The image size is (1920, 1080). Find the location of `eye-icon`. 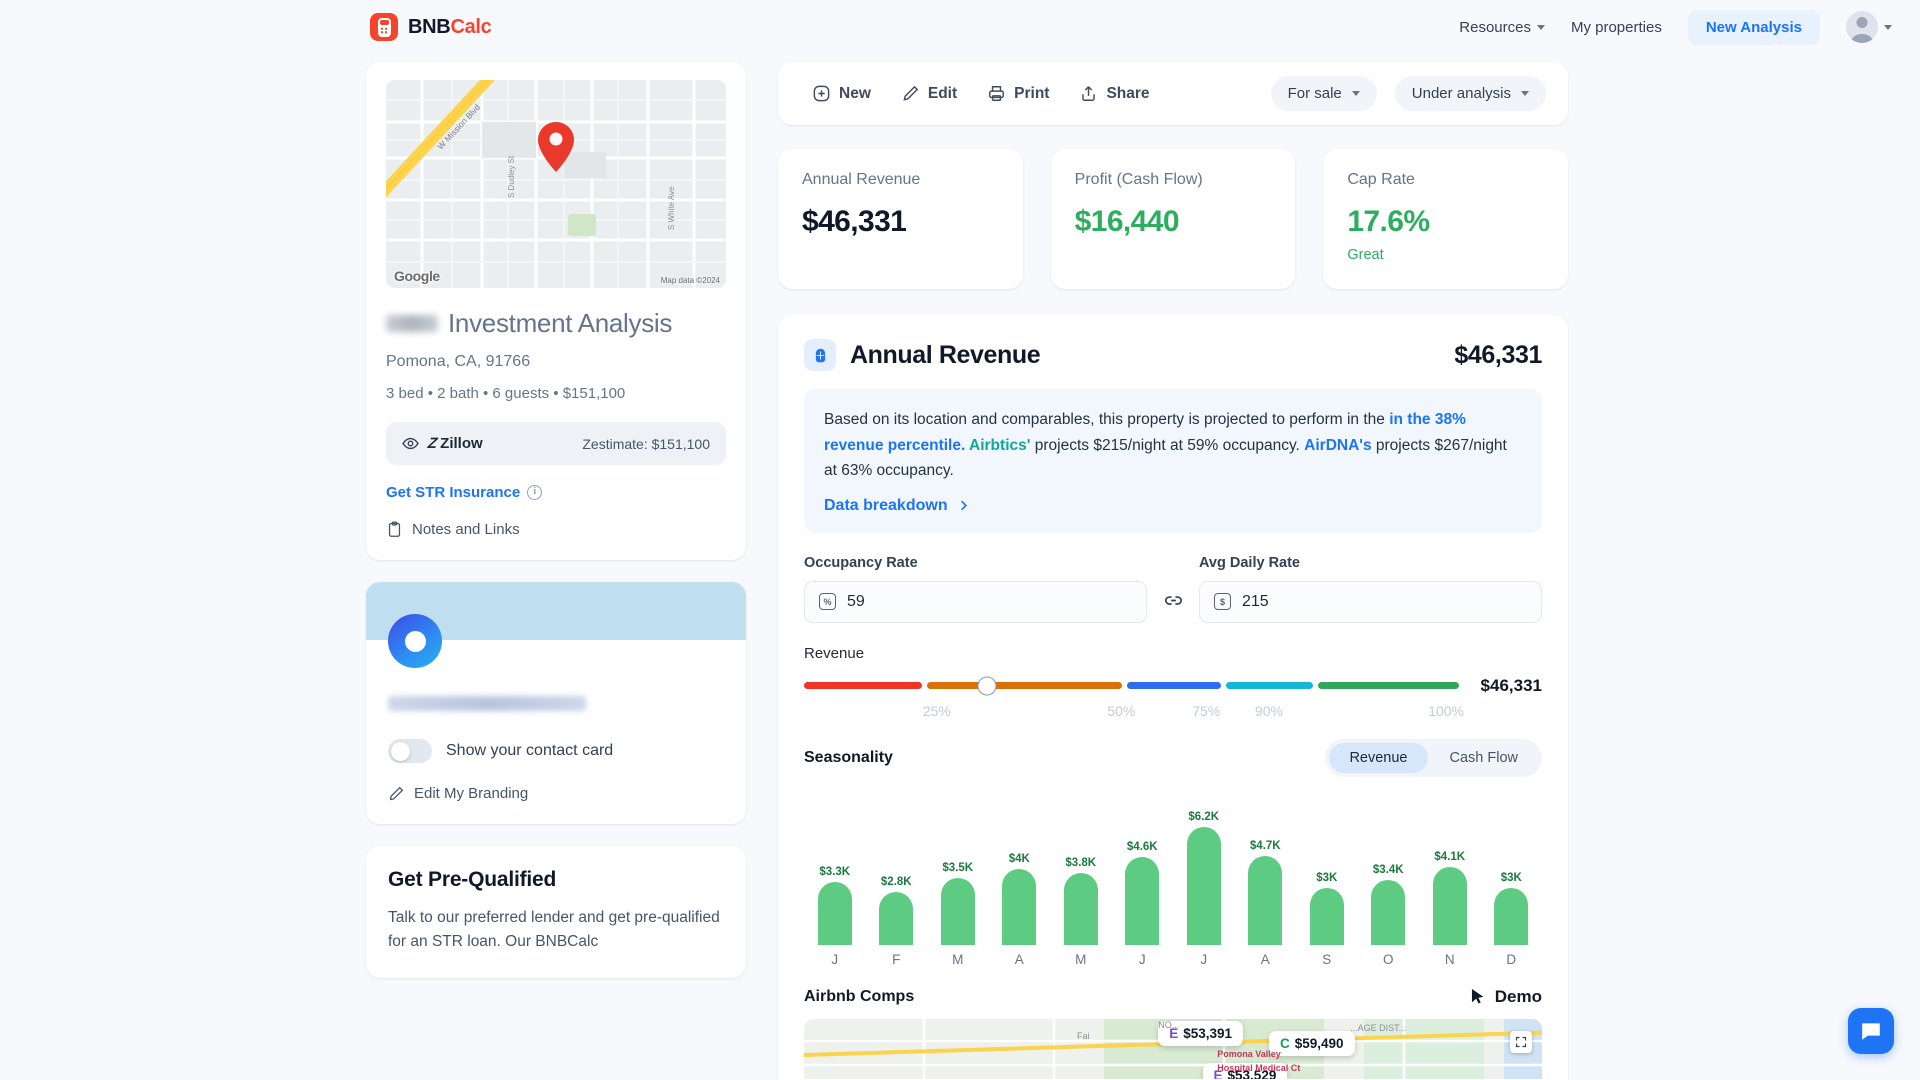

eye-icon is located at coordinates (410, 443).